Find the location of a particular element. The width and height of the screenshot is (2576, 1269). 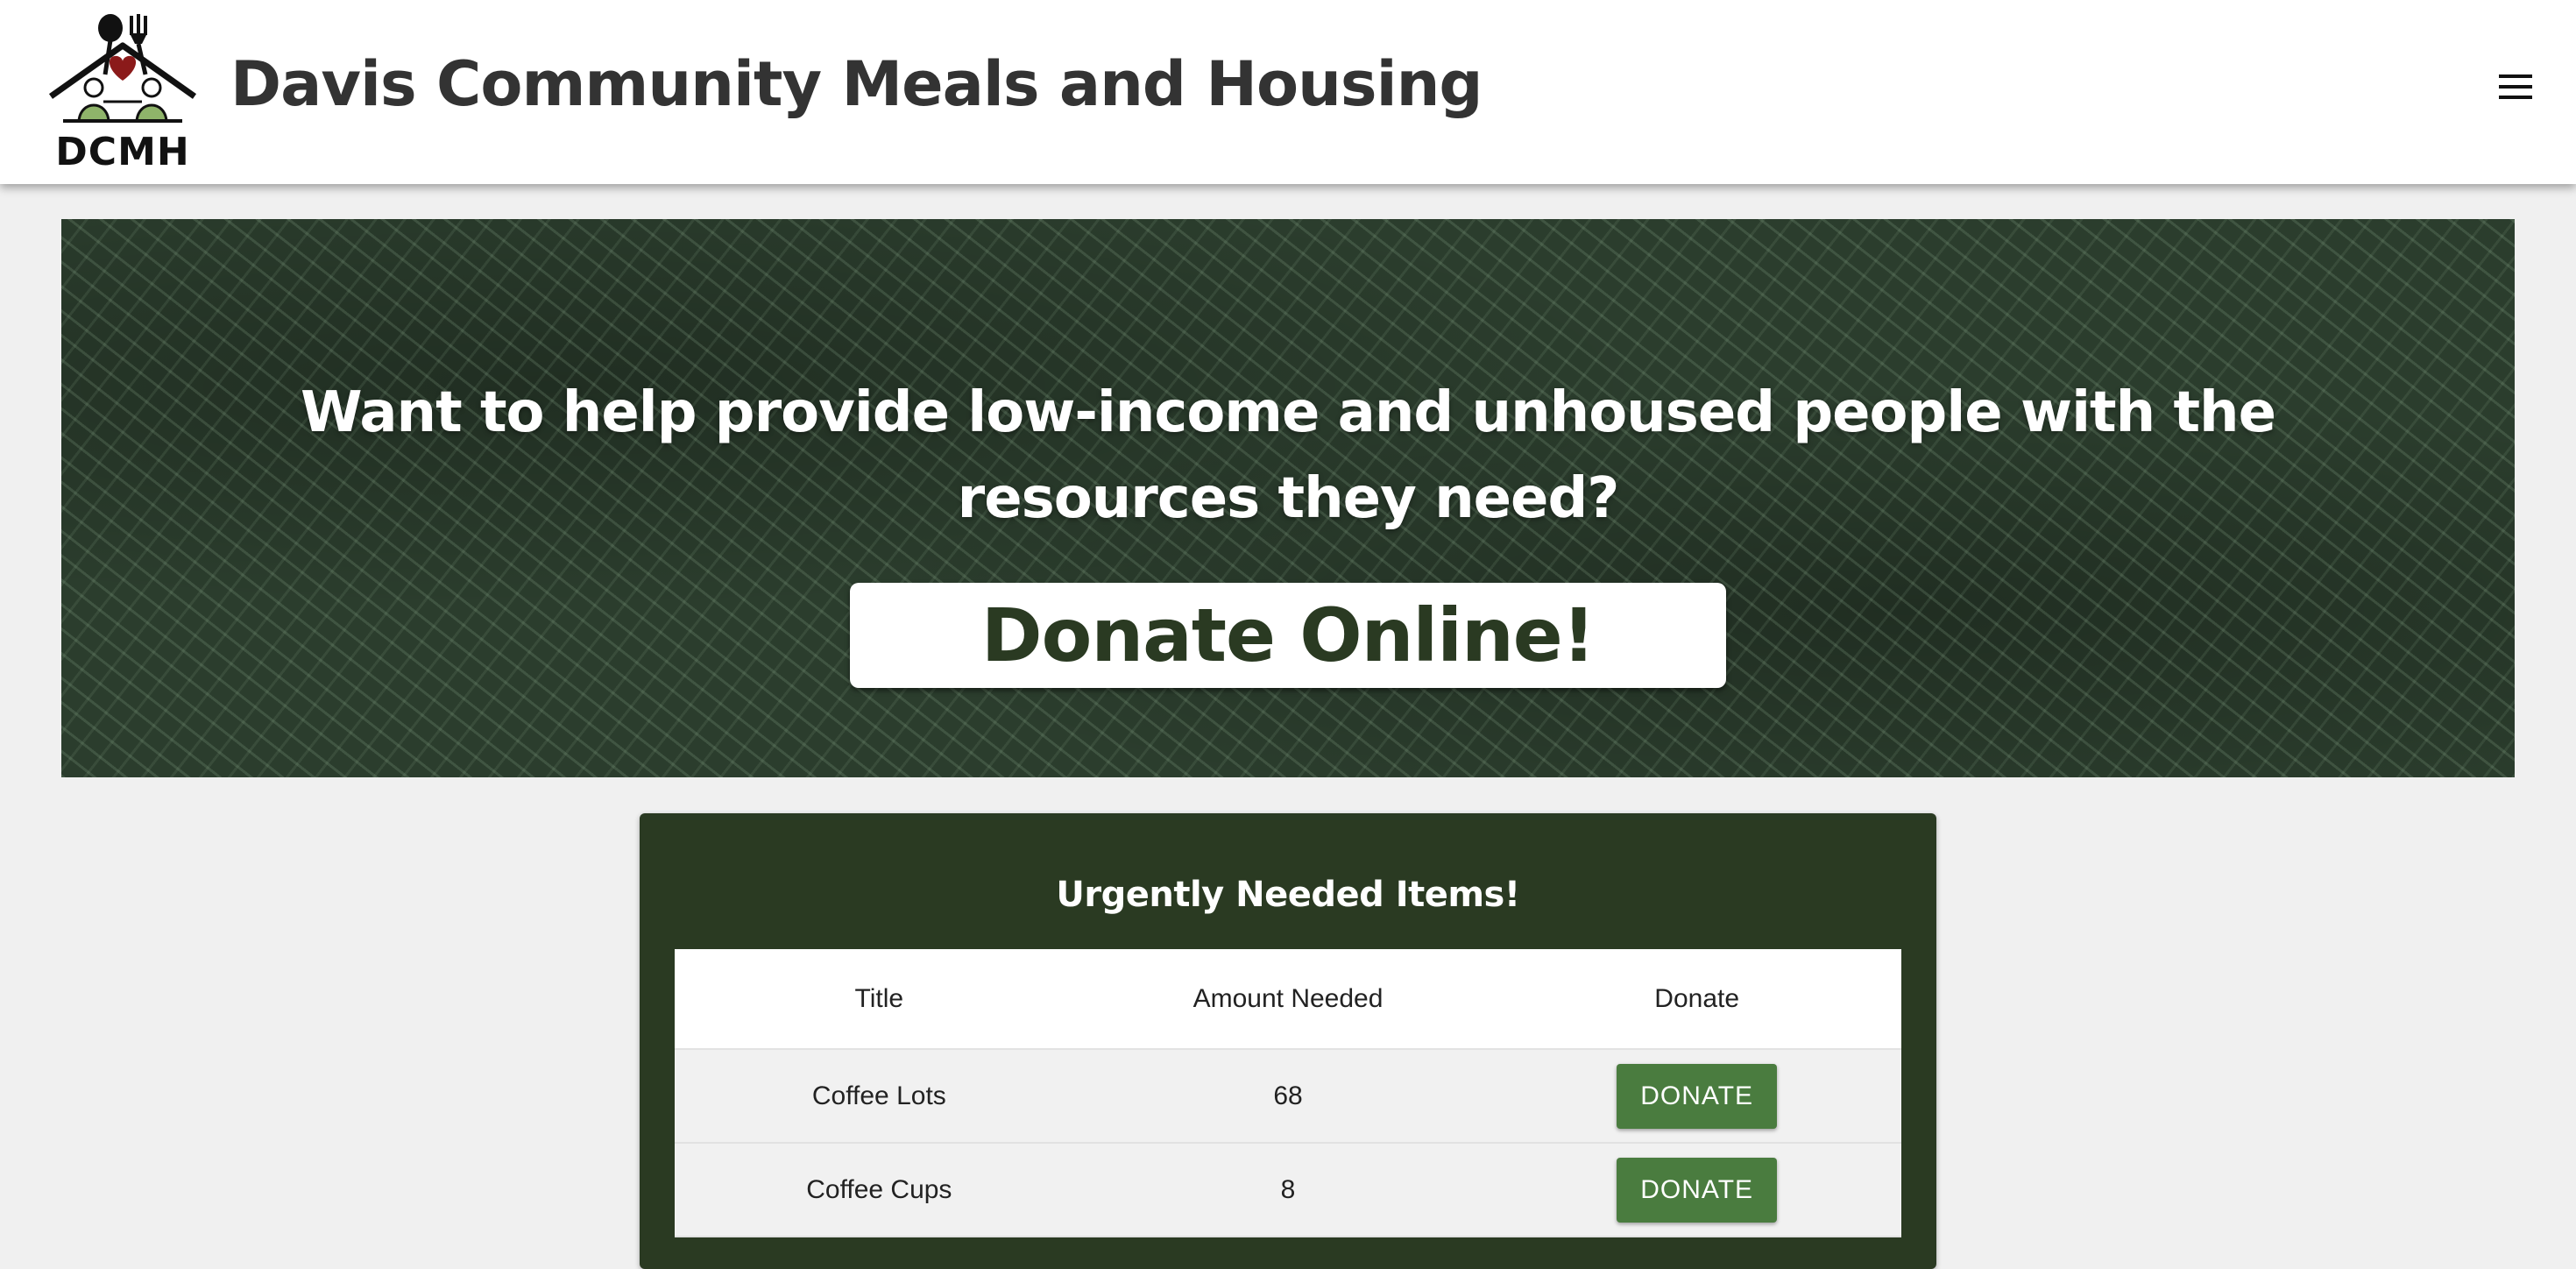

table-header-row: Title Amount Needed Donate is located at coordinates (1288, 999).